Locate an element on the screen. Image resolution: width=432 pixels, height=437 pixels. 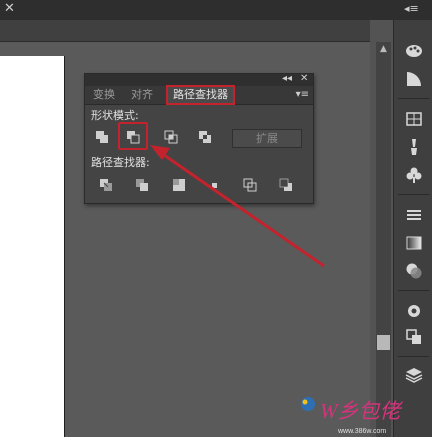
vertical-scrollbar: ▲ is located at coordinates (383, 239).